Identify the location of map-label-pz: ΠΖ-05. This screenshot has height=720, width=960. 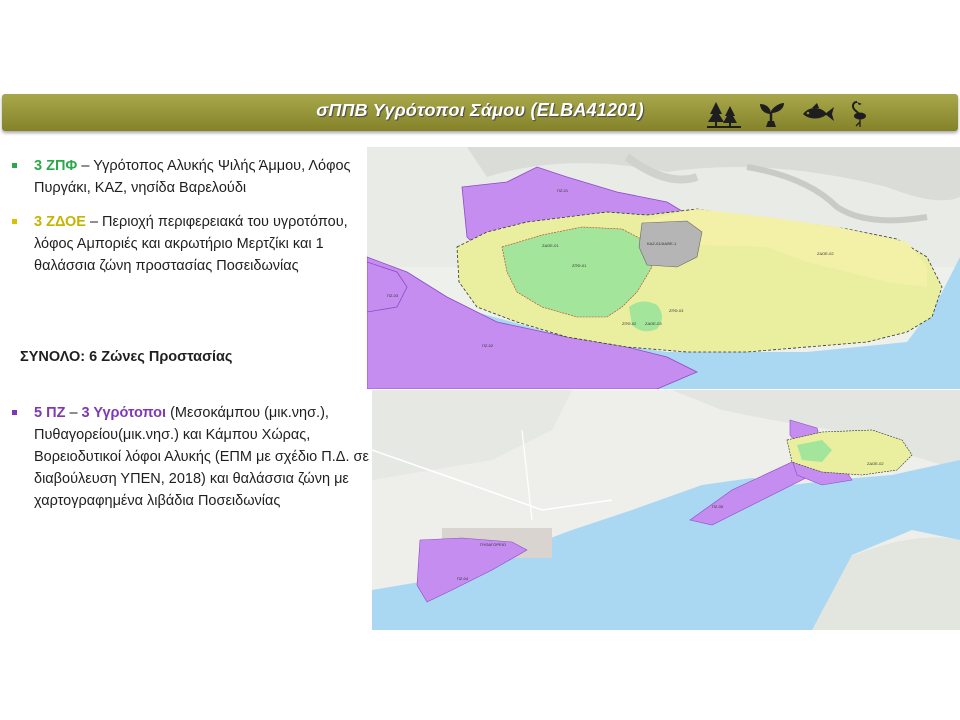
(718, 506).